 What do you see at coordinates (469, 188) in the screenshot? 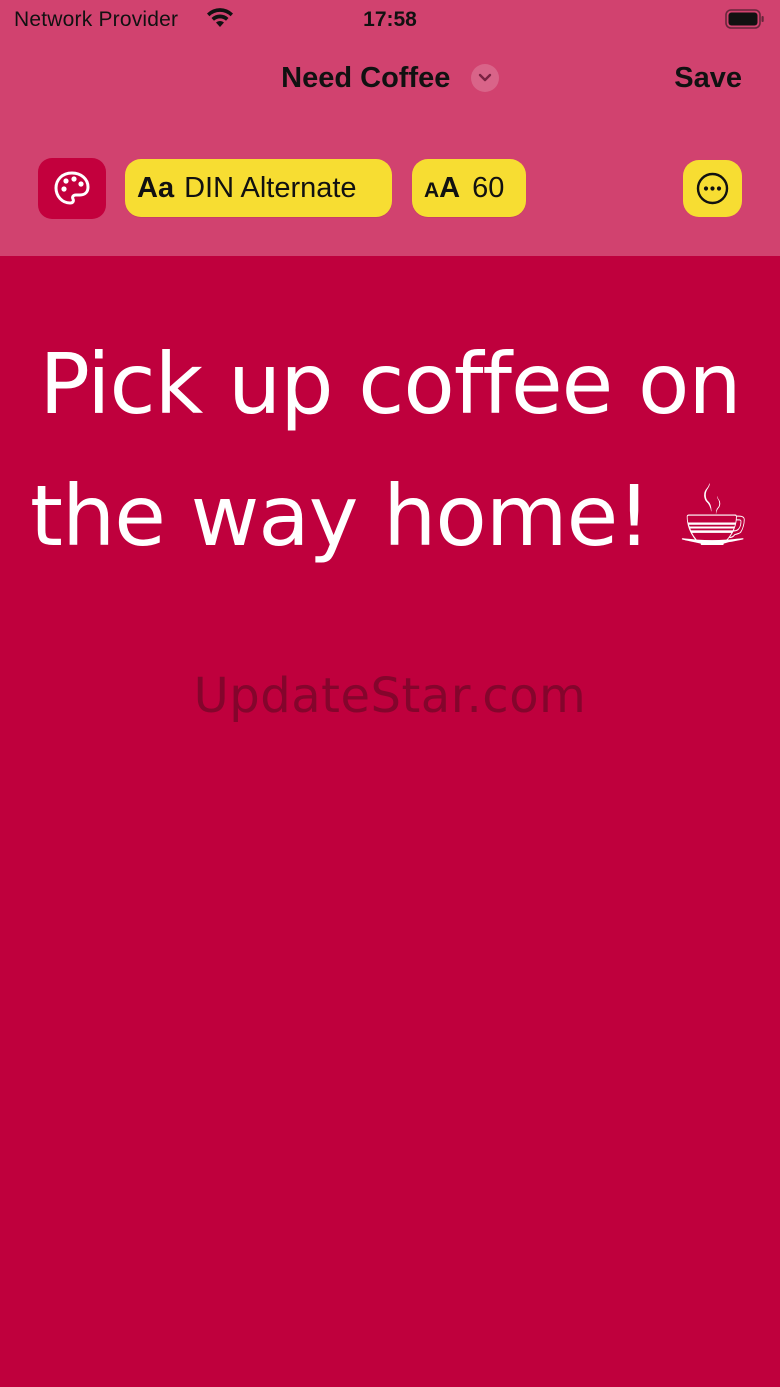
I see `font-size-button: A A 60` at bounding box center [469, 188].